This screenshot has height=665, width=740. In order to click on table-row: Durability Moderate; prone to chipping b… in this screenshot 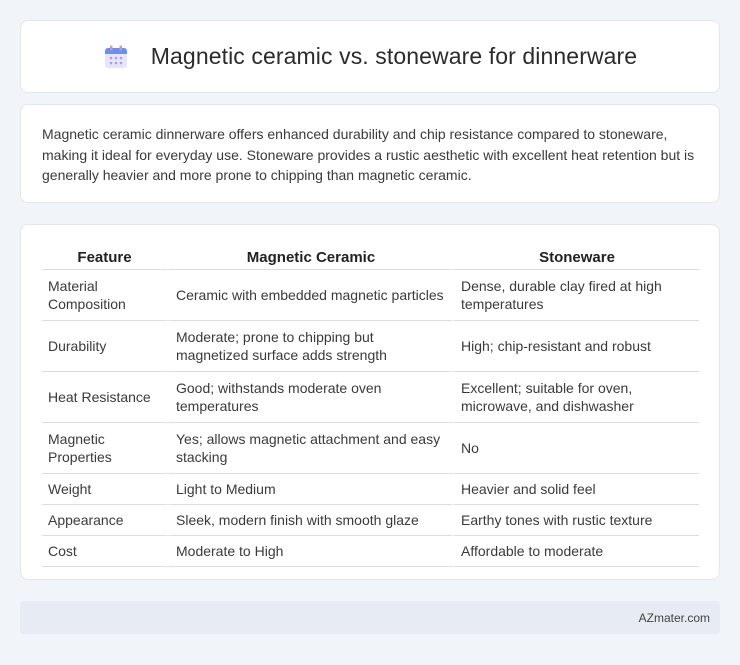, I will do `click(370, 346)`.